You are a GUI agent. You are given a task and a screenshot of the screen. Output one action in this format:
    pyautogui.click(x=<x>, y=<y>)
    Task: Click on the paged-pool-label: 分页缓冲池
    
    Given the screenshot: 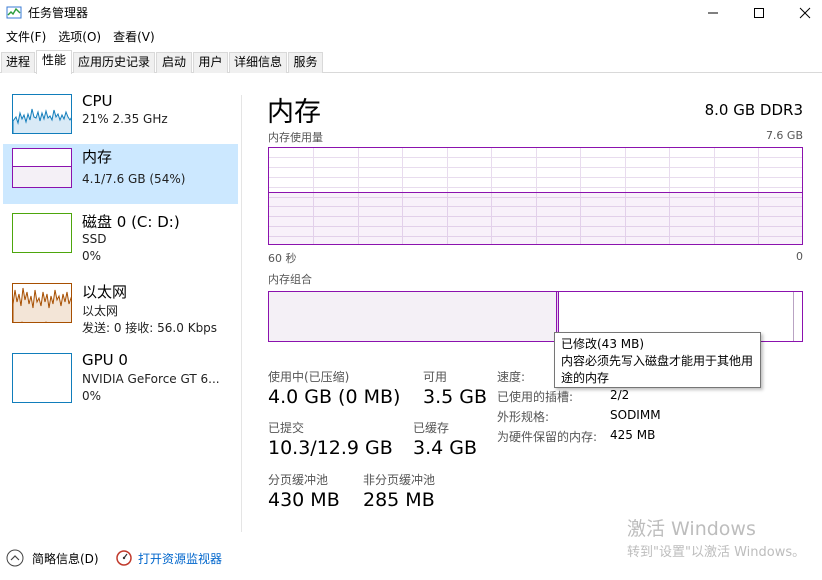 What is the action you would take?
    pyautogui.click(x=298, y=480)
    